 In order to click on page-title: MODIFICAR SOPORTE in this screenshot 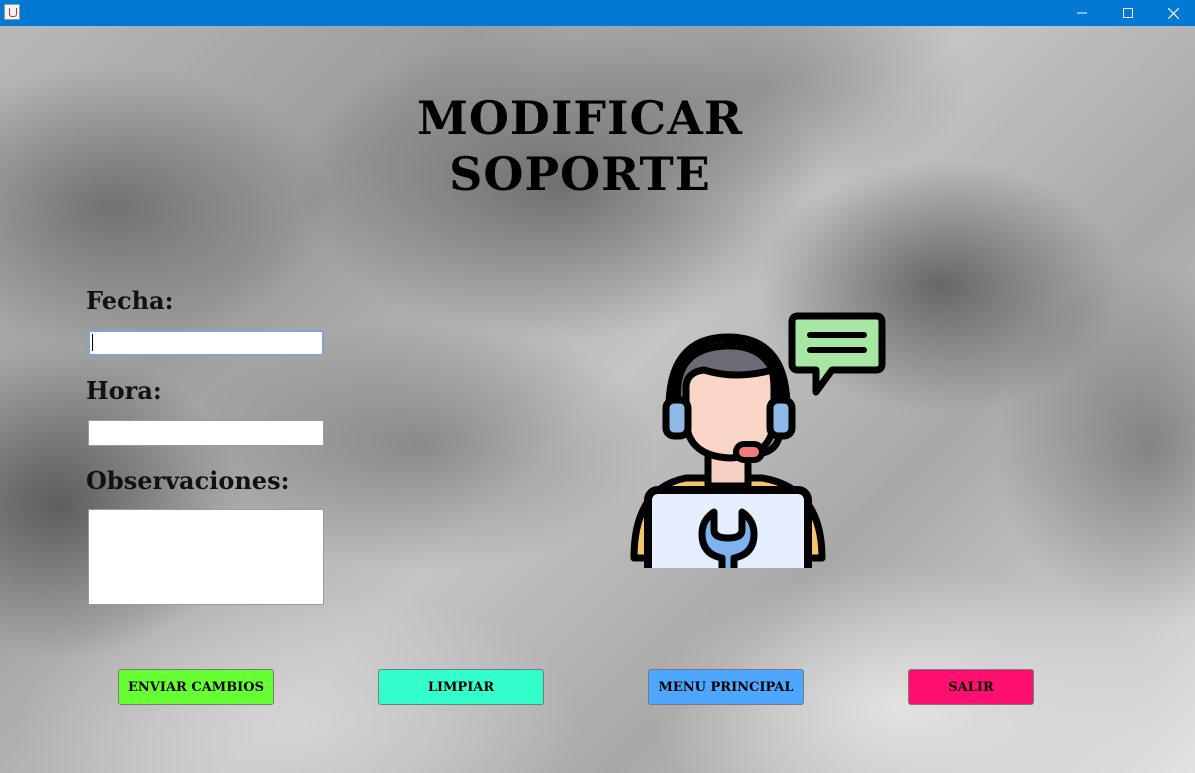, I will do `click(580, 146)`.